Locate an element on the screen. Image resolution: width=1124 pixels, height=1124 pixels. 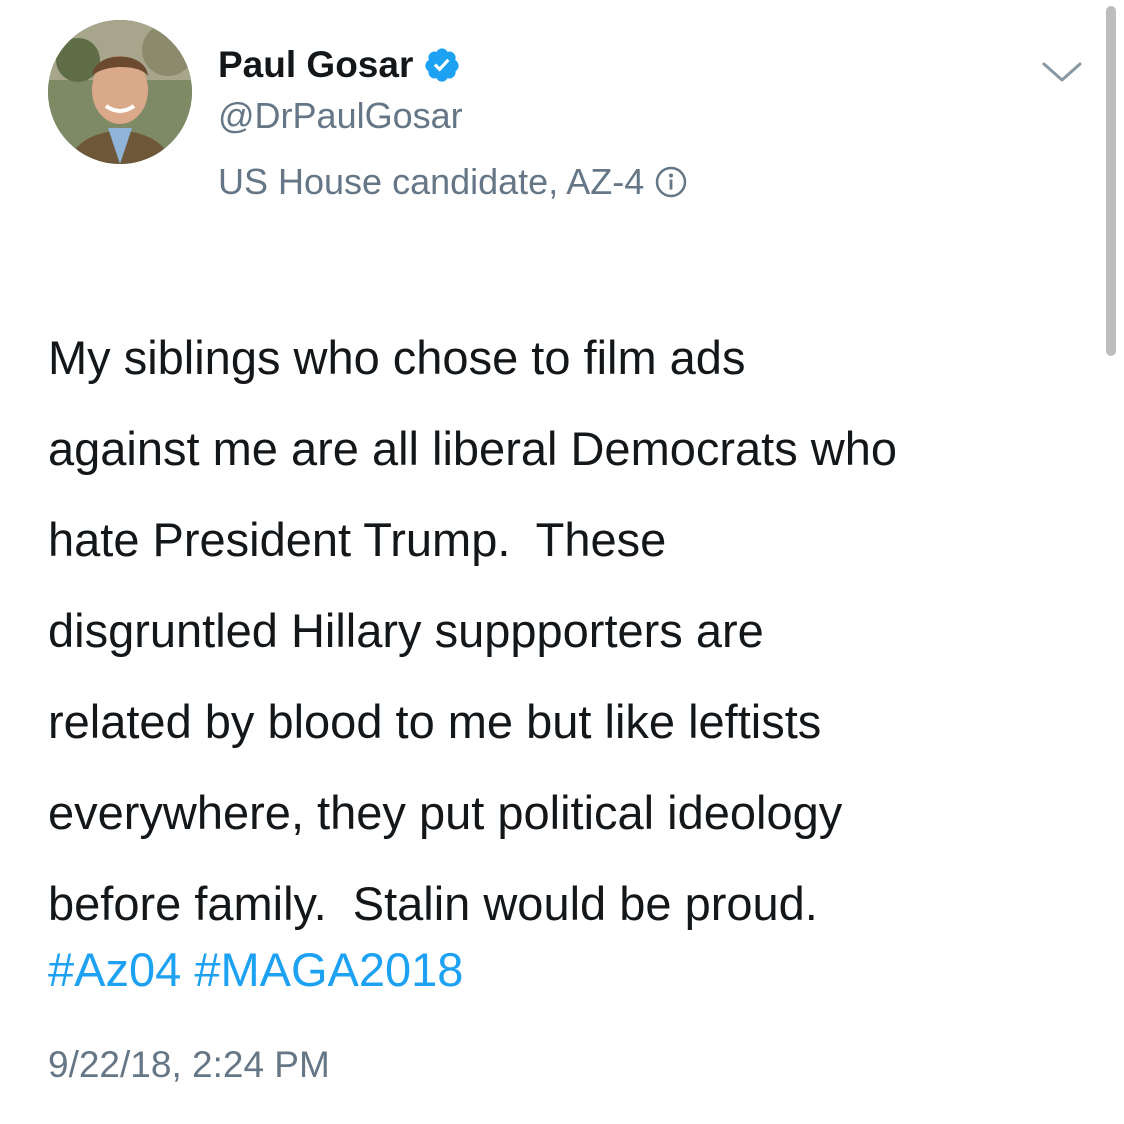
chevron-down-icon is located at coordinates (1062, 71).